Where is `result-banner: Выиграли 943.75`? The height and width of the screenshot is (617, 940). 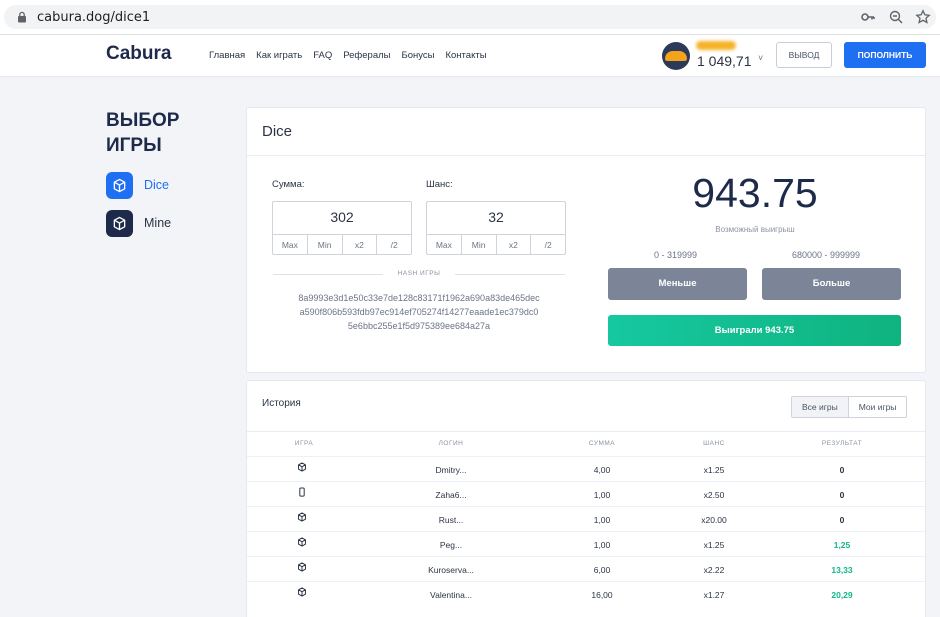
result-banner: Выиграли 943.75 is located at coordinates (754, 330).